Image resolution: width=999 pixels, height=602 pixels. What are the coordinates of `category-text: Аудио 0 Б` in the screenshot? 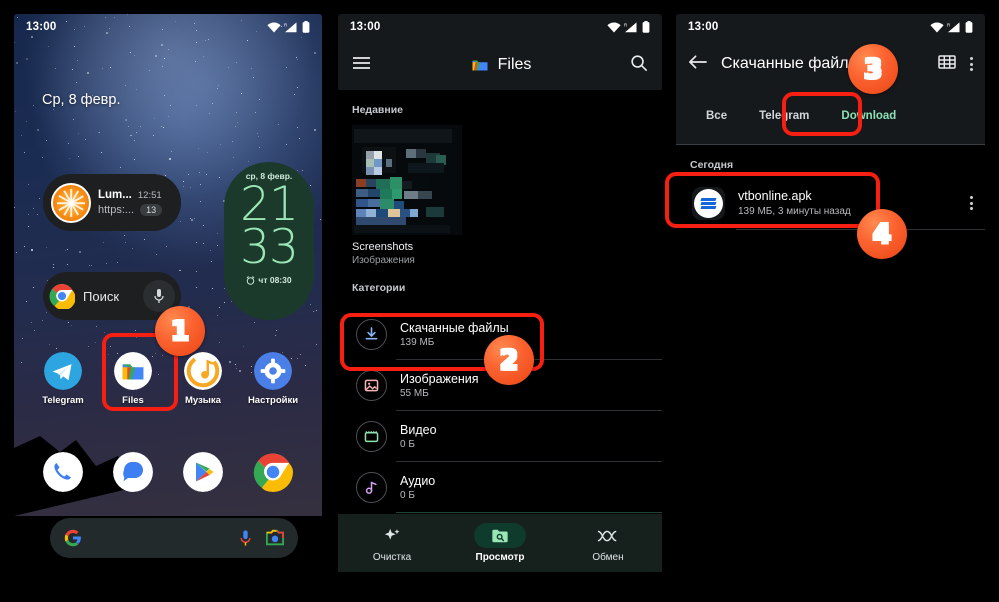 It's located at (417, 487).